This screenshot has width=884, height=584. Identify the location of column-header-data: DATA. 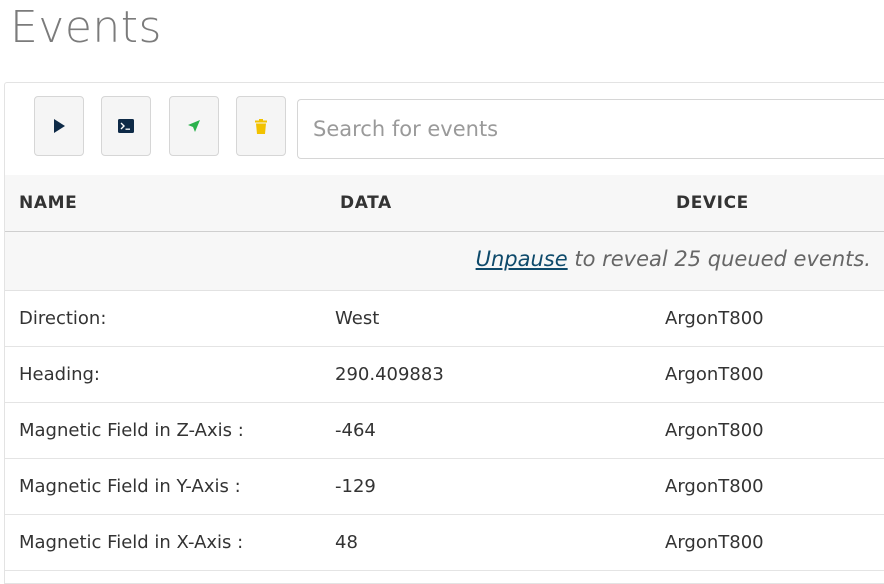
(366, 203).